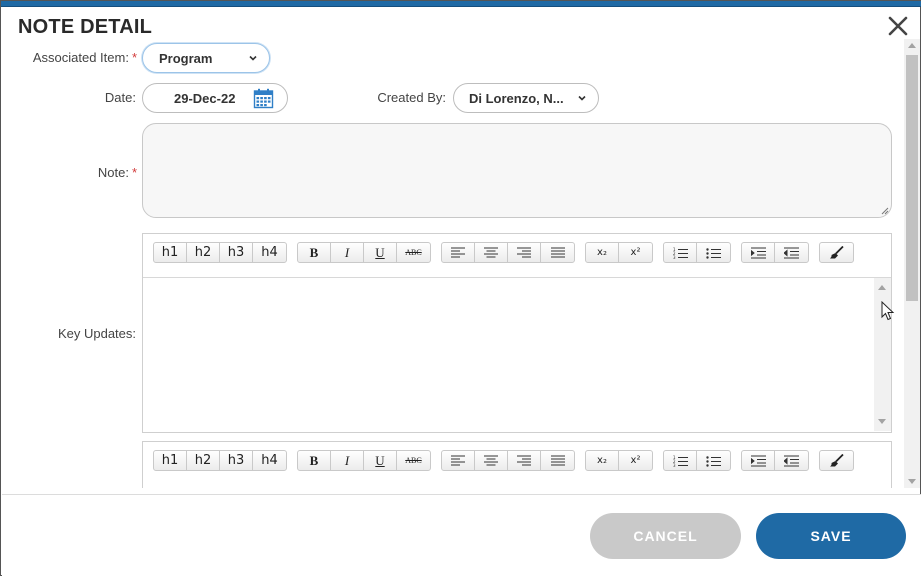 The height and width of the screenshot is (576, 921). I want to click on note-label: Note: *, so click(99, 172).